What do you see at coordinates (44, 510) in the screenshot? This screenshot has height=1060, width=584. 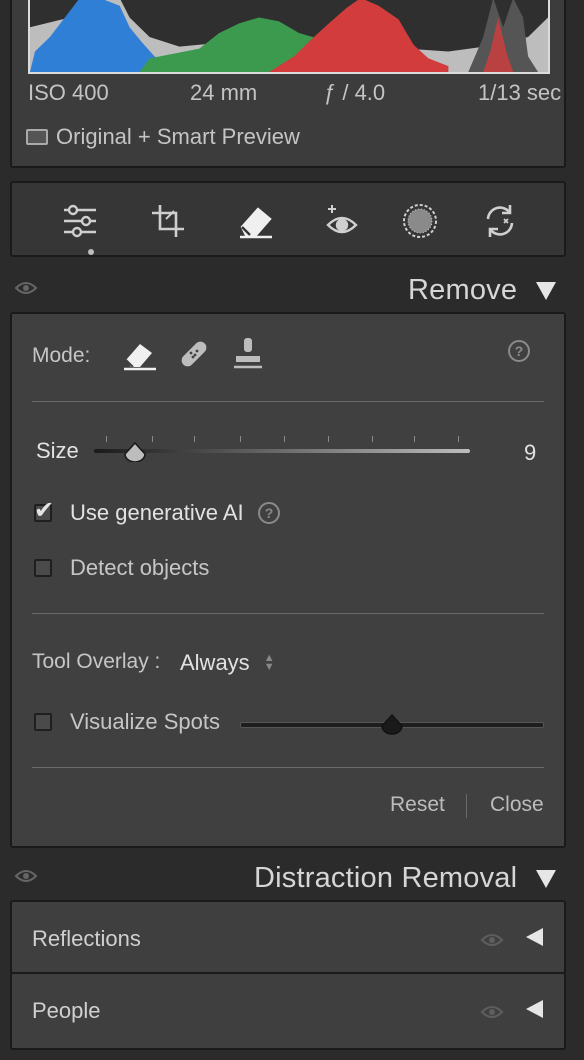 I see `checkmark-icon: ✔` at bounding box center [44, 510].